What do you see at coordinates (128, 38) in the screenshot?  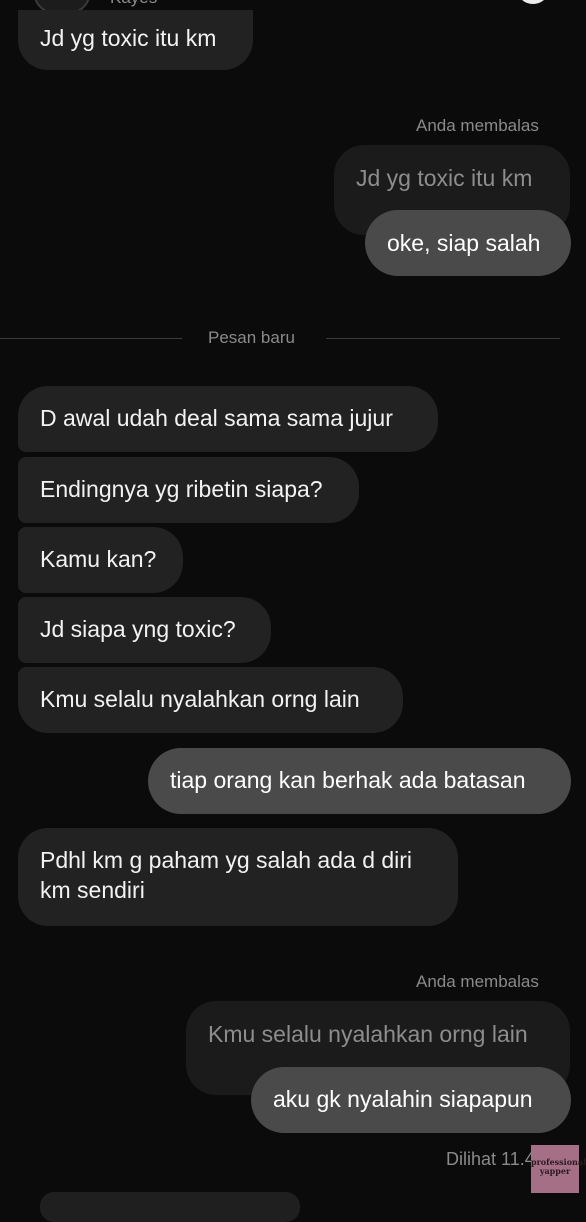 I see `message-text: Jd yg toxic itu km` at bounding box center [128, 38].